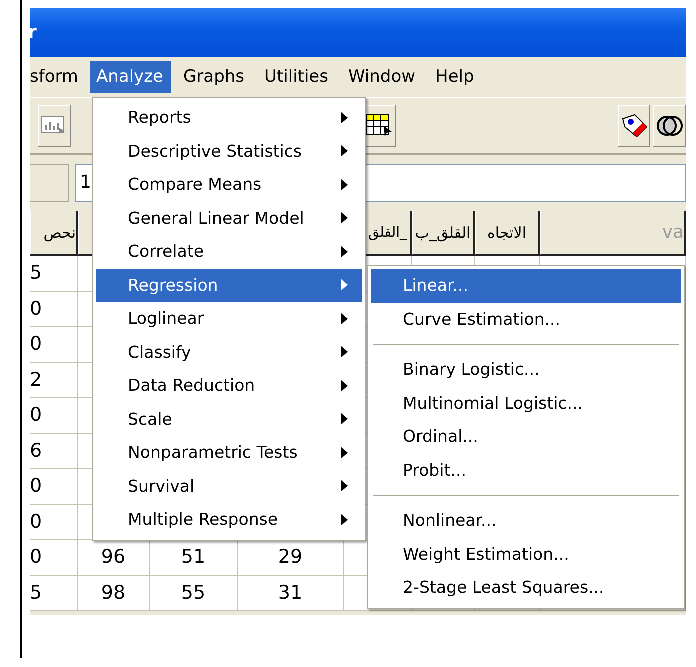 This screenshot has height=667, width=696. What do you see at coordinates (229, 385) in the screenshot?
I see `menu-item: Data Reduction` at bounding box center [229, 385].